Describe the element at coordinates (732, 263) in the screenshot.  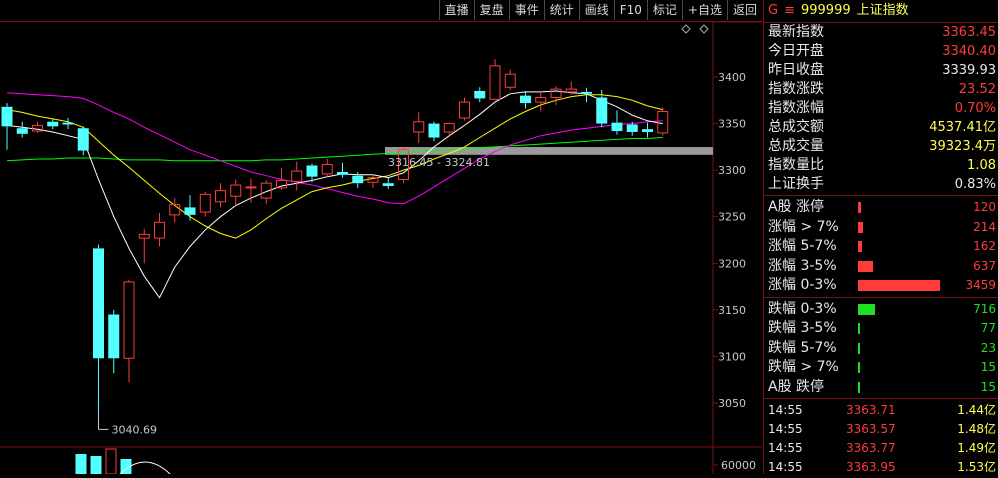
I see `y-tick-label: 3200` at that location.